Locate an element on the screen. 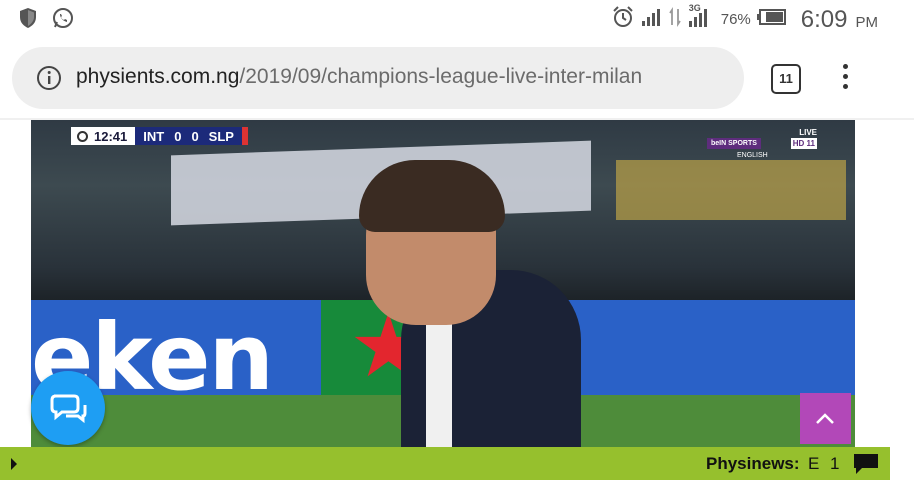 The image size is (914, 481). news-ticker: Physinews: E 1 is located at coordinates (445, 463).